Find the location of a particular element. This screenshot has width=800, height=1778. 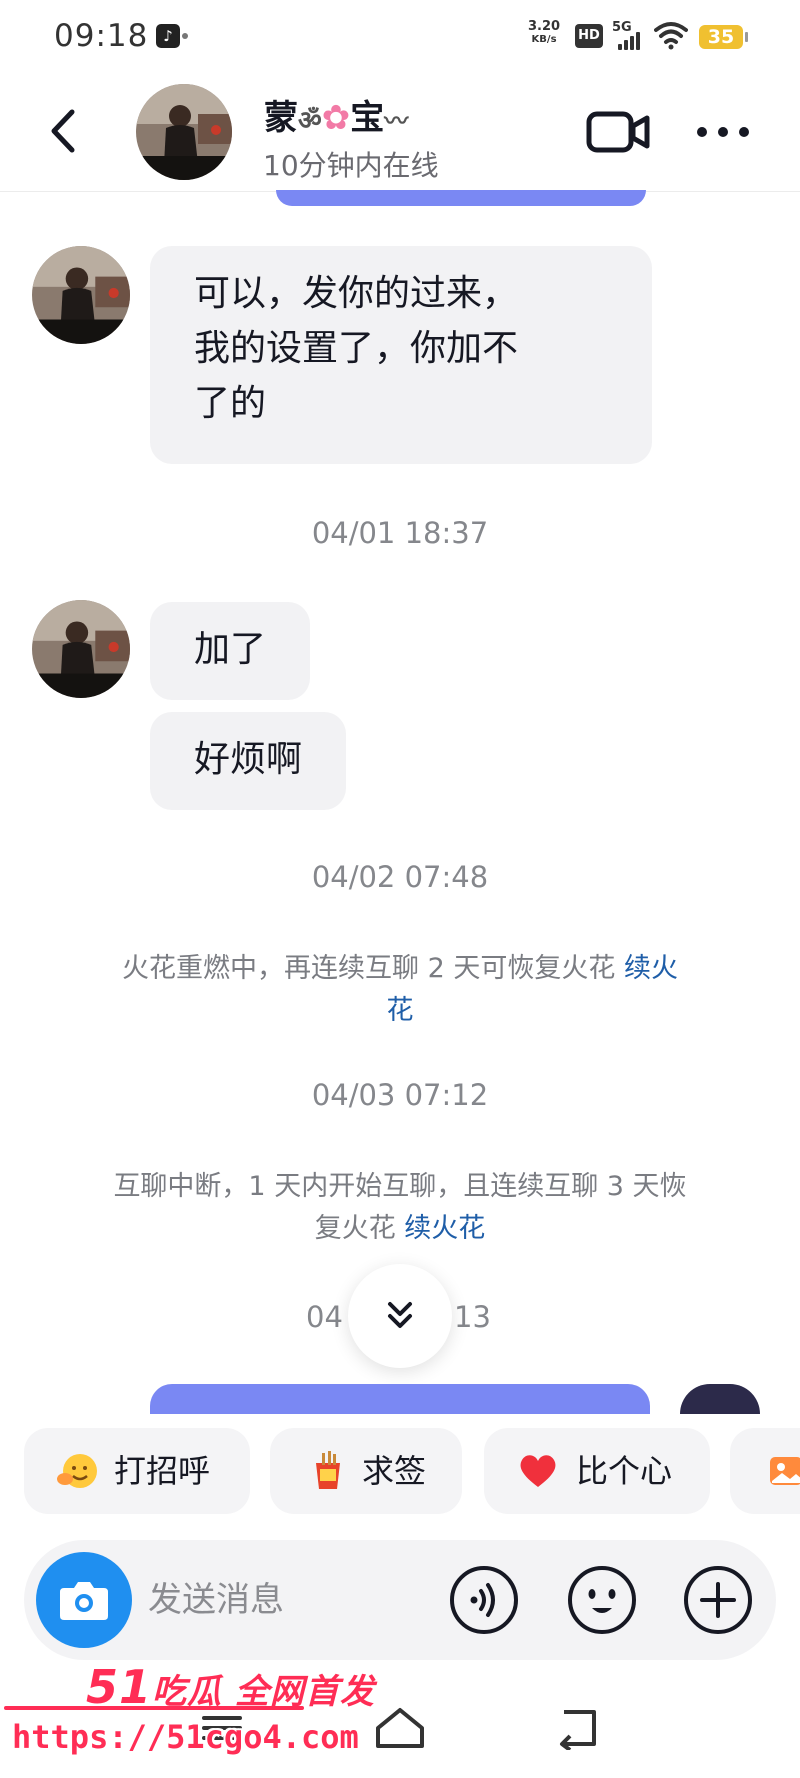

contact-name: 蒙ॐ✿宝〰 is located at coordinates (336, 114).